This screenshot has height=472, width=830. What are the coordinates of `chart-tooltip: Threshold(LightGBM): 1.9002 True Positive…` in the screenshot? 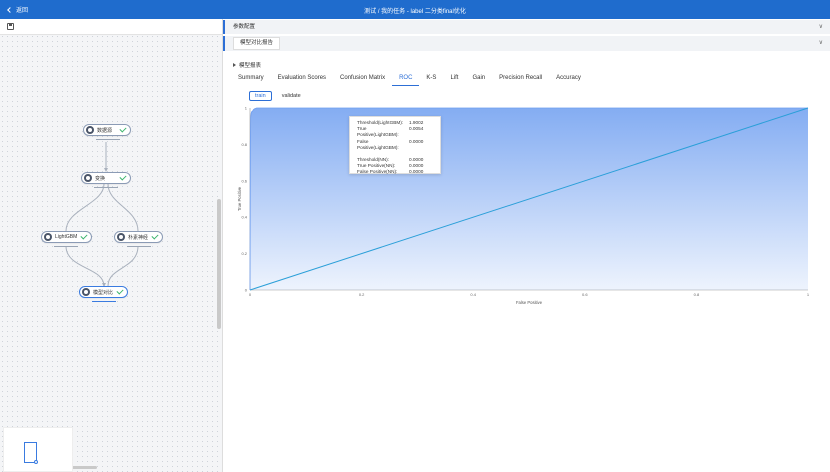 It's located at (395, 145).